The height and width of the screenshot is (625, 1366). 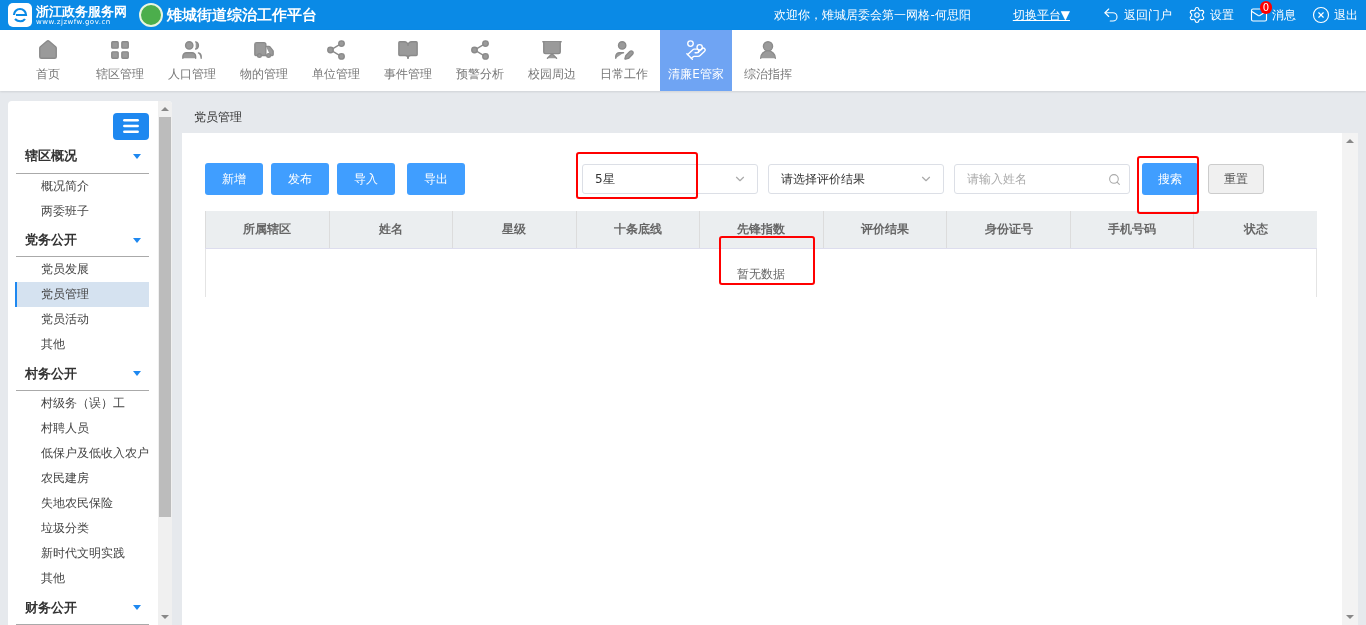 What do you see at coordinates (390, 229) in the screenshot?
I see `column-header: 姓名` at bounding box center [390, 229].